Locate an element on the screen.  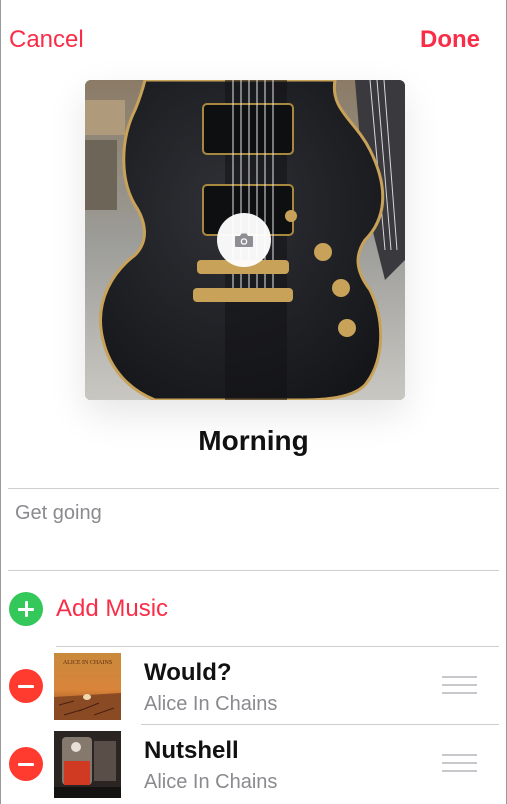
track-row: Nutshell Alice In Chains is located at coordinates (253, 764).